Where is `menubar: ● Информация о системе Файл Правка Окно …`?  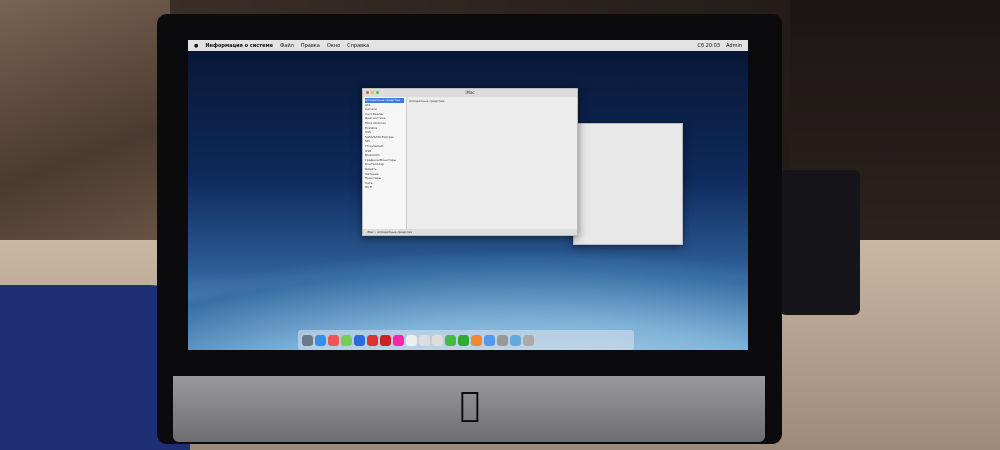
menubar: ● Информация о системе Файл Правка Окно … is located at coordinates (468, 45).